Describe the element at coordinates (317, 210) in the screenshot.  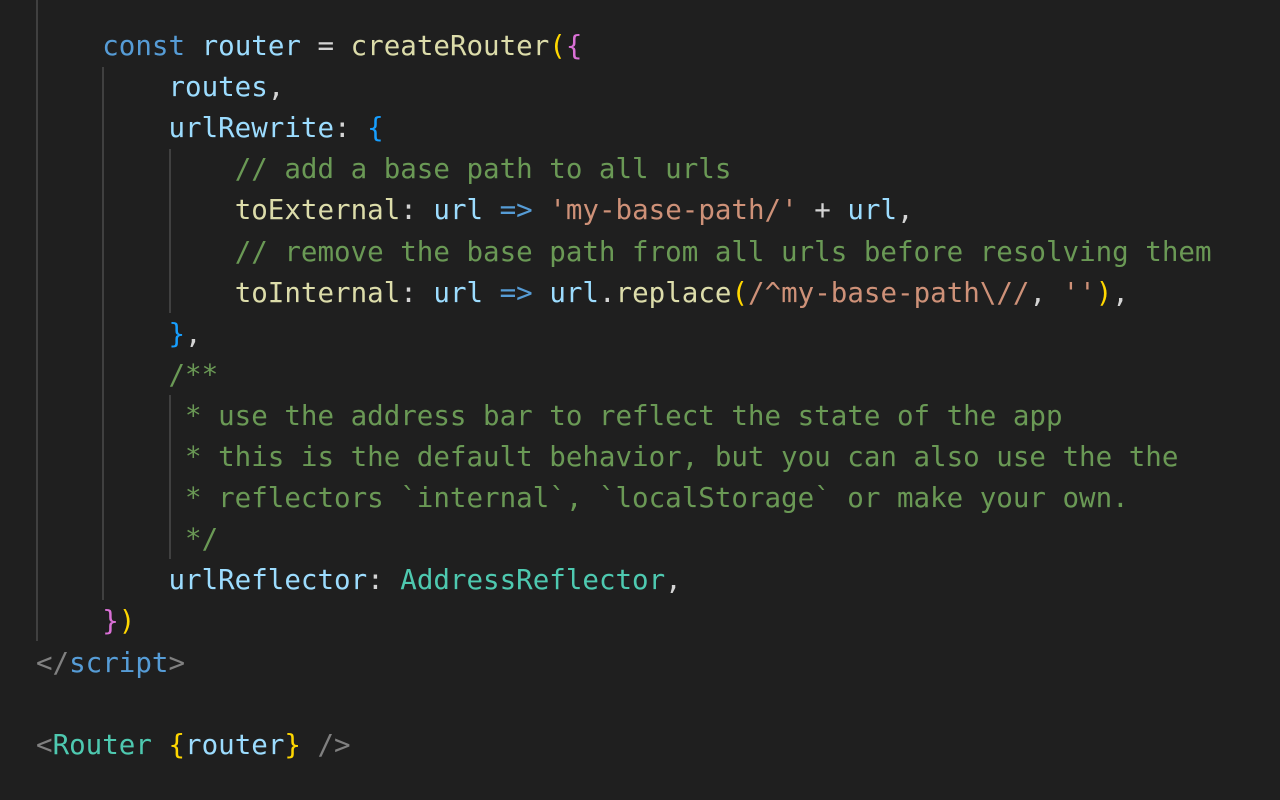
I see `code-token: toExternal` at that location.